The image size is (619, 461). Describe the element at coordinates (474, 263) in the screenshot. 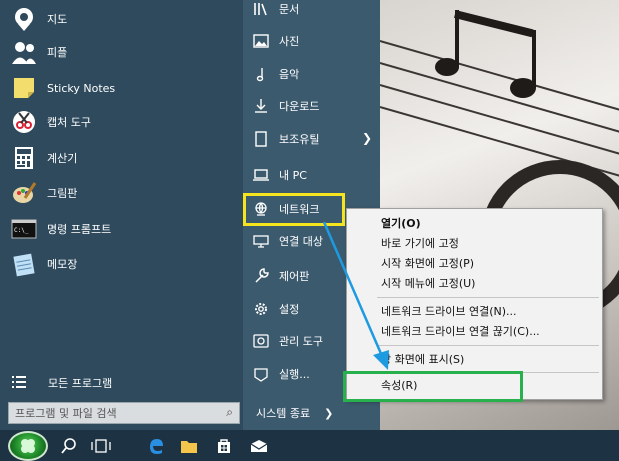

I see `menu-item-pin-start-screen: 시작 화면에 고정(P)` at that location.